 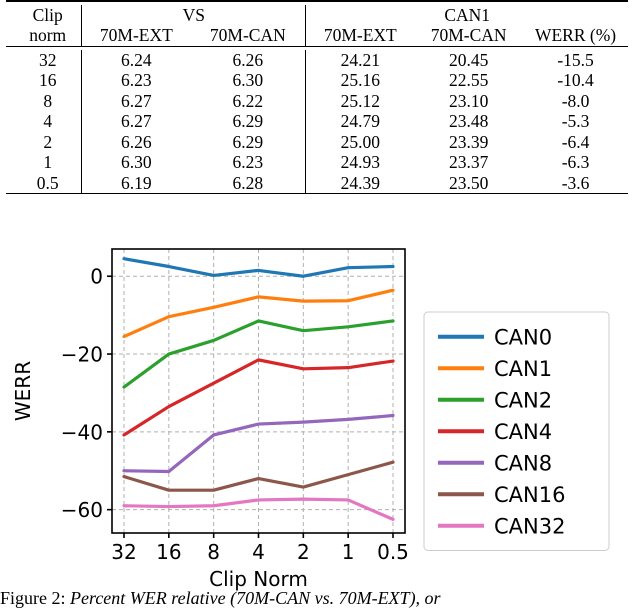 I want to click on cell-can1-ext: 25.00, so click(x=360, y=142).